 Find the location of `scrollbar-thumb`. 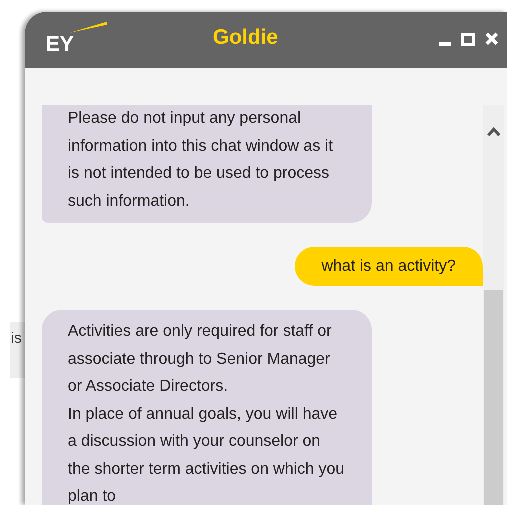

scrollbar-thumb is located at coordinates (493, 397).